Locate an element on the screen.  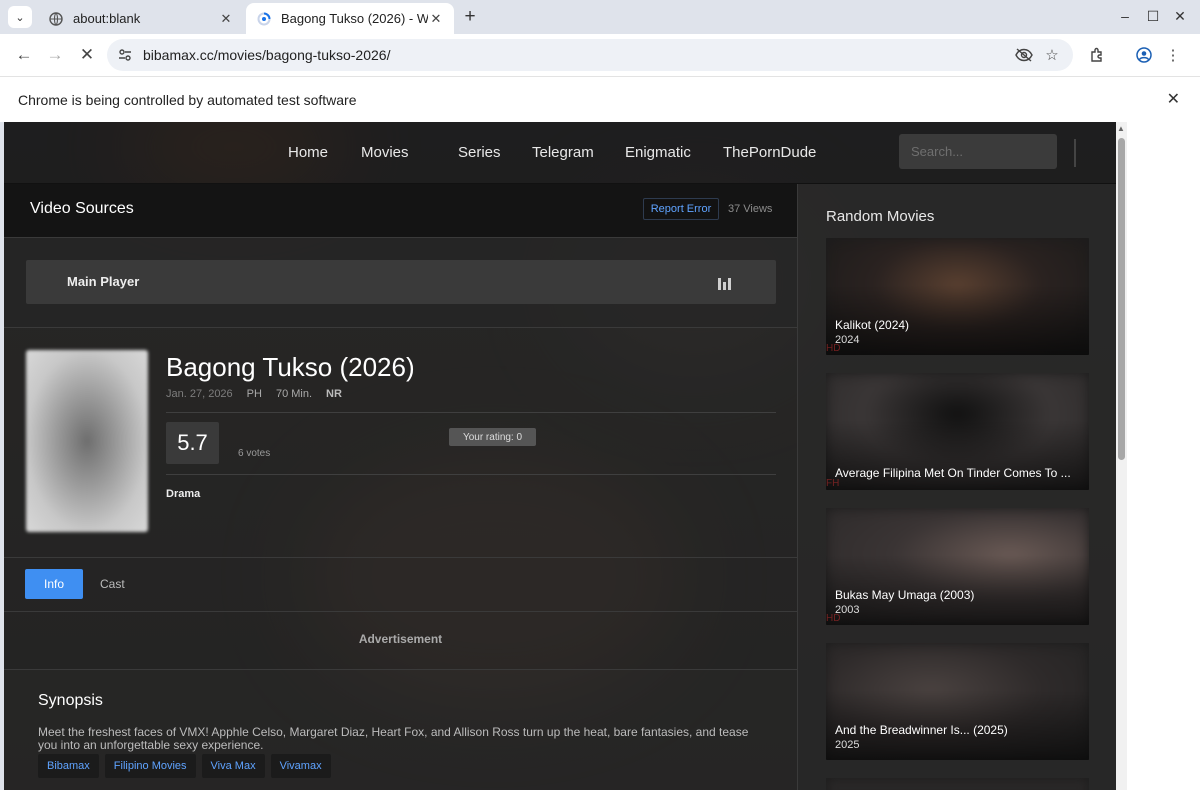
release-date: Jan. 27, 2026 is located at coordinates (199, 394).